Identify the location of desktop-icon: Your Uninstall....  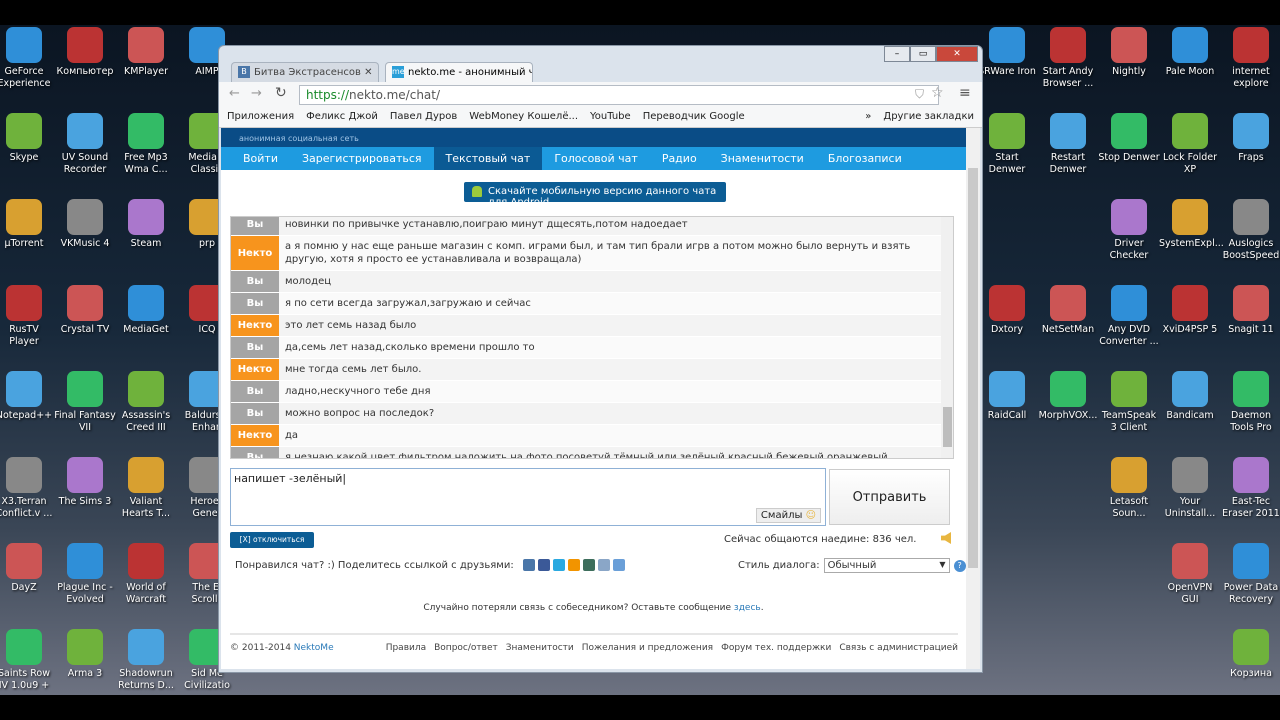
(1190, 488).